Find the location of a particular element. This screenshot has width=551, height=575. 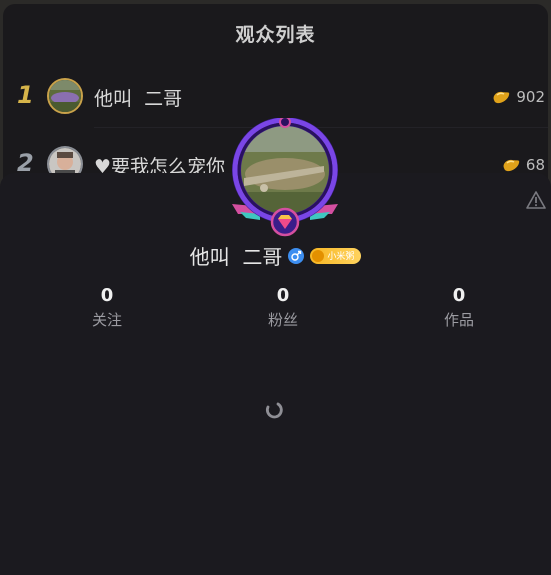

level-badge: 小米粥 is located at coordinates (336, 255).